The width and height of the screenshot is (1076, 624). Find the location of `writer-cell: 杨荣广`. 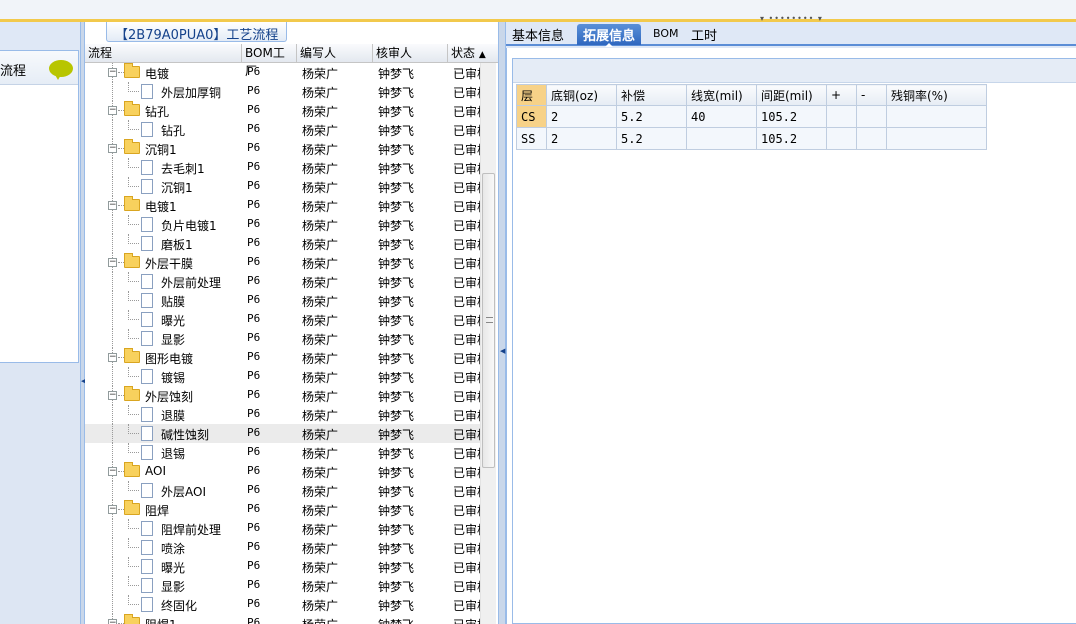

writer-cell: 杨荣广 is located at coordinates (320, 93).